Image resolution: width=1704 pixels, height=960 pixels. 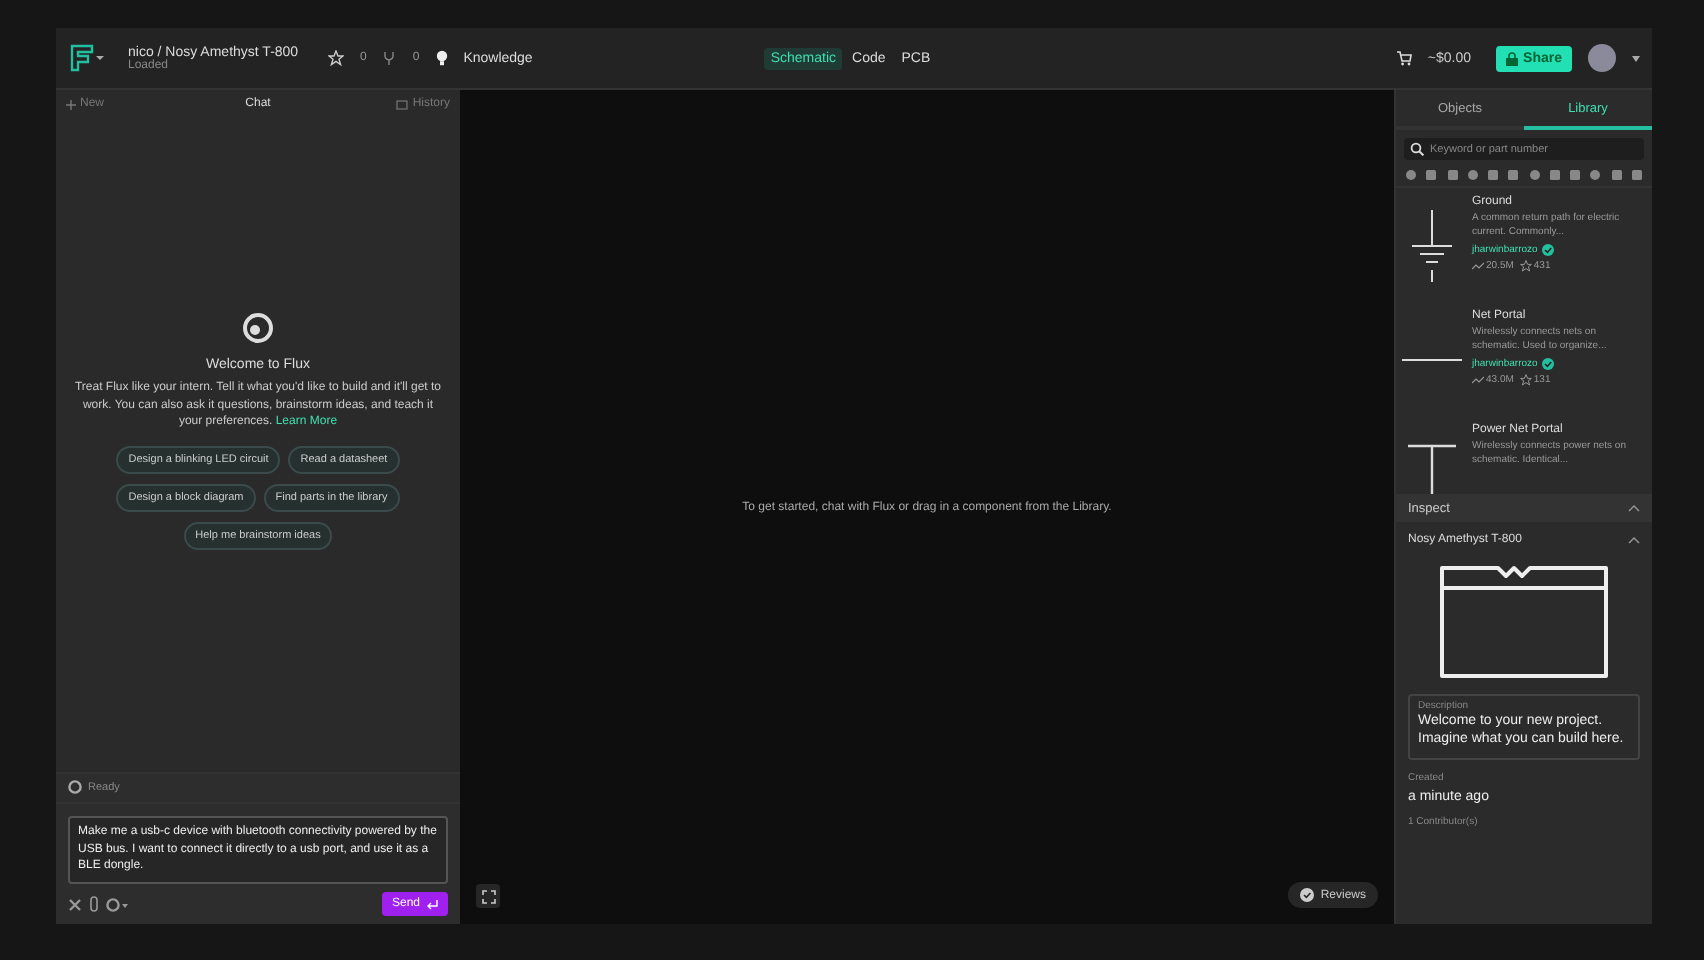 I want to click on enter-icon, so click(x=432, y=904).